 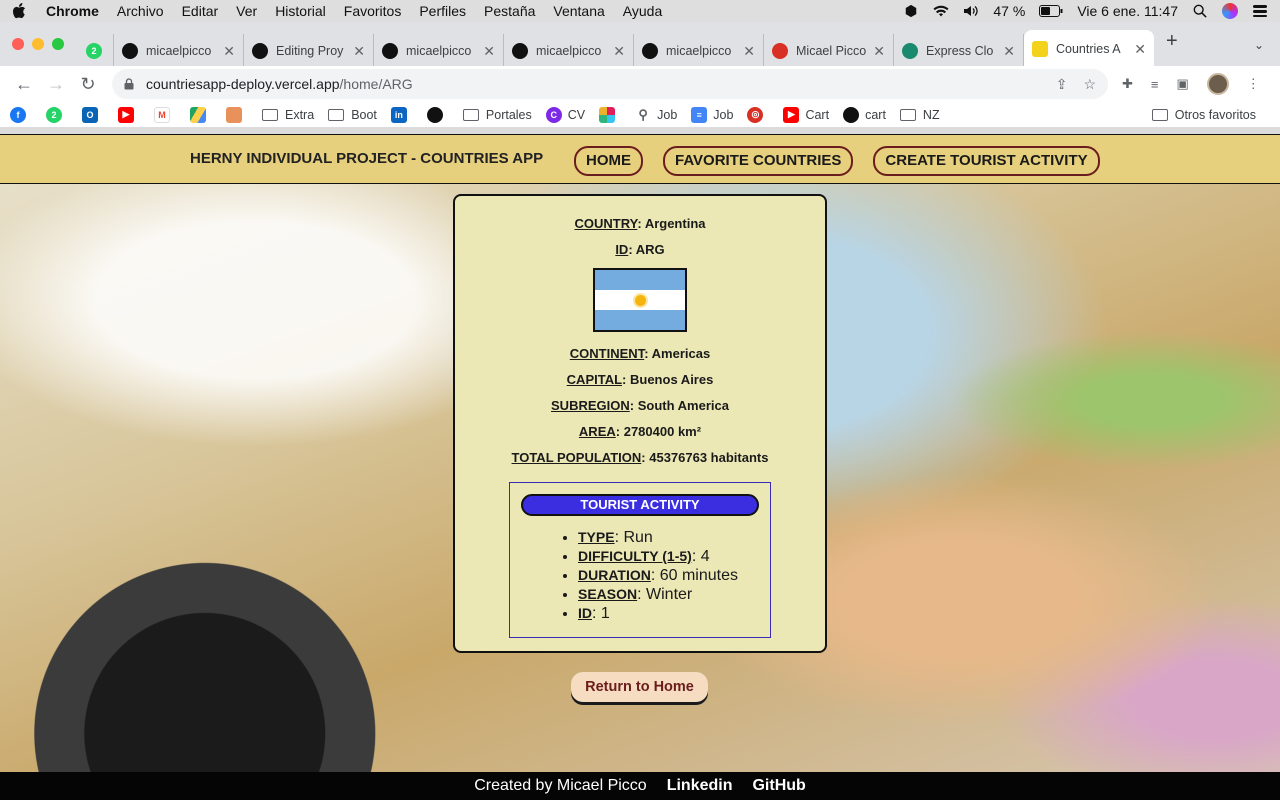 What do you see at coordinates (72, 11) in the screenshot?
I see `menu-app-name: Chrome` at bounding box center [72, 11].